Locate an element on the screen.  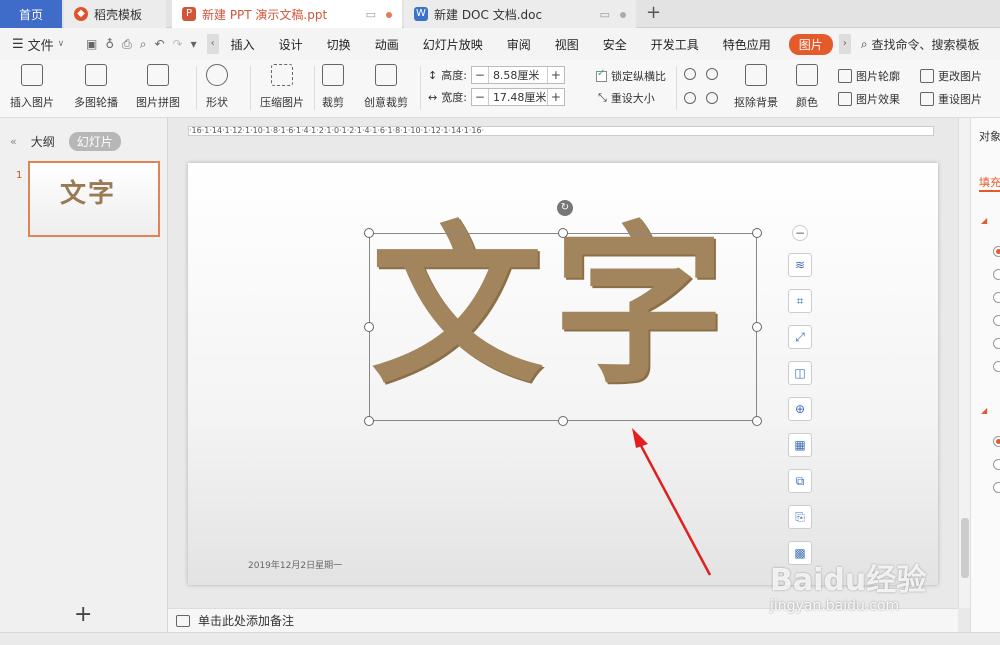
picture-outline-button: 图片轮廓 is located at coordinates (869, 76).